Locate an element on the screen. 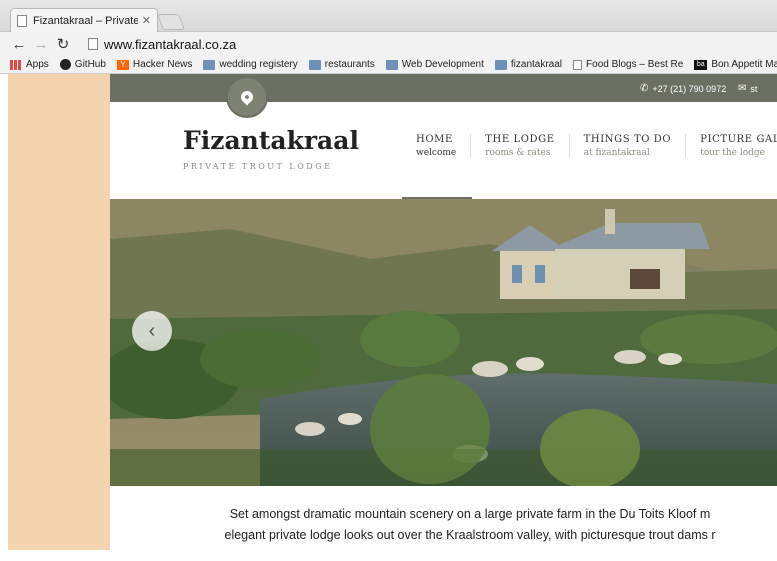  apps-icon is located at coordinates (16, 64).